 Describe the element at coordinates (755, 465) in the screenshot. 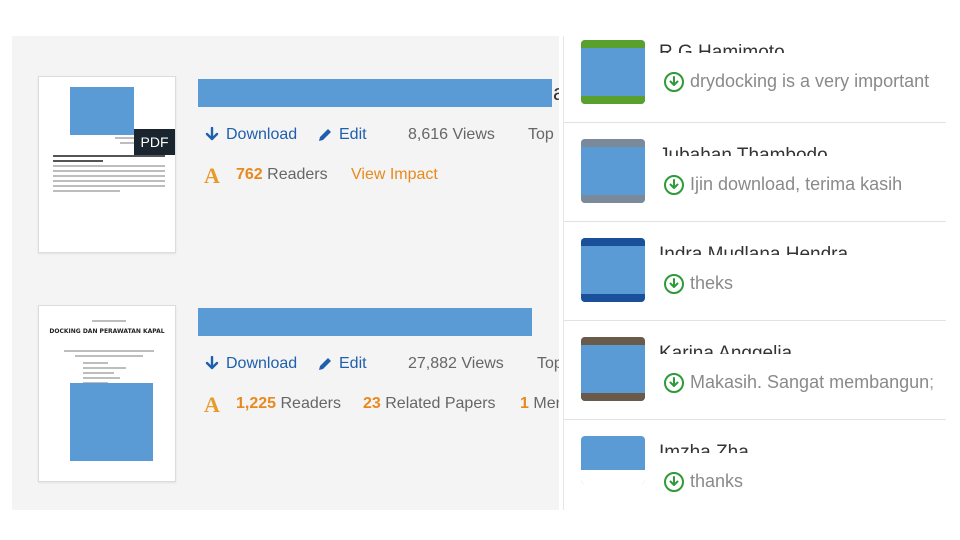

I see `comment-item: Imzha Zha thanks` at that location.